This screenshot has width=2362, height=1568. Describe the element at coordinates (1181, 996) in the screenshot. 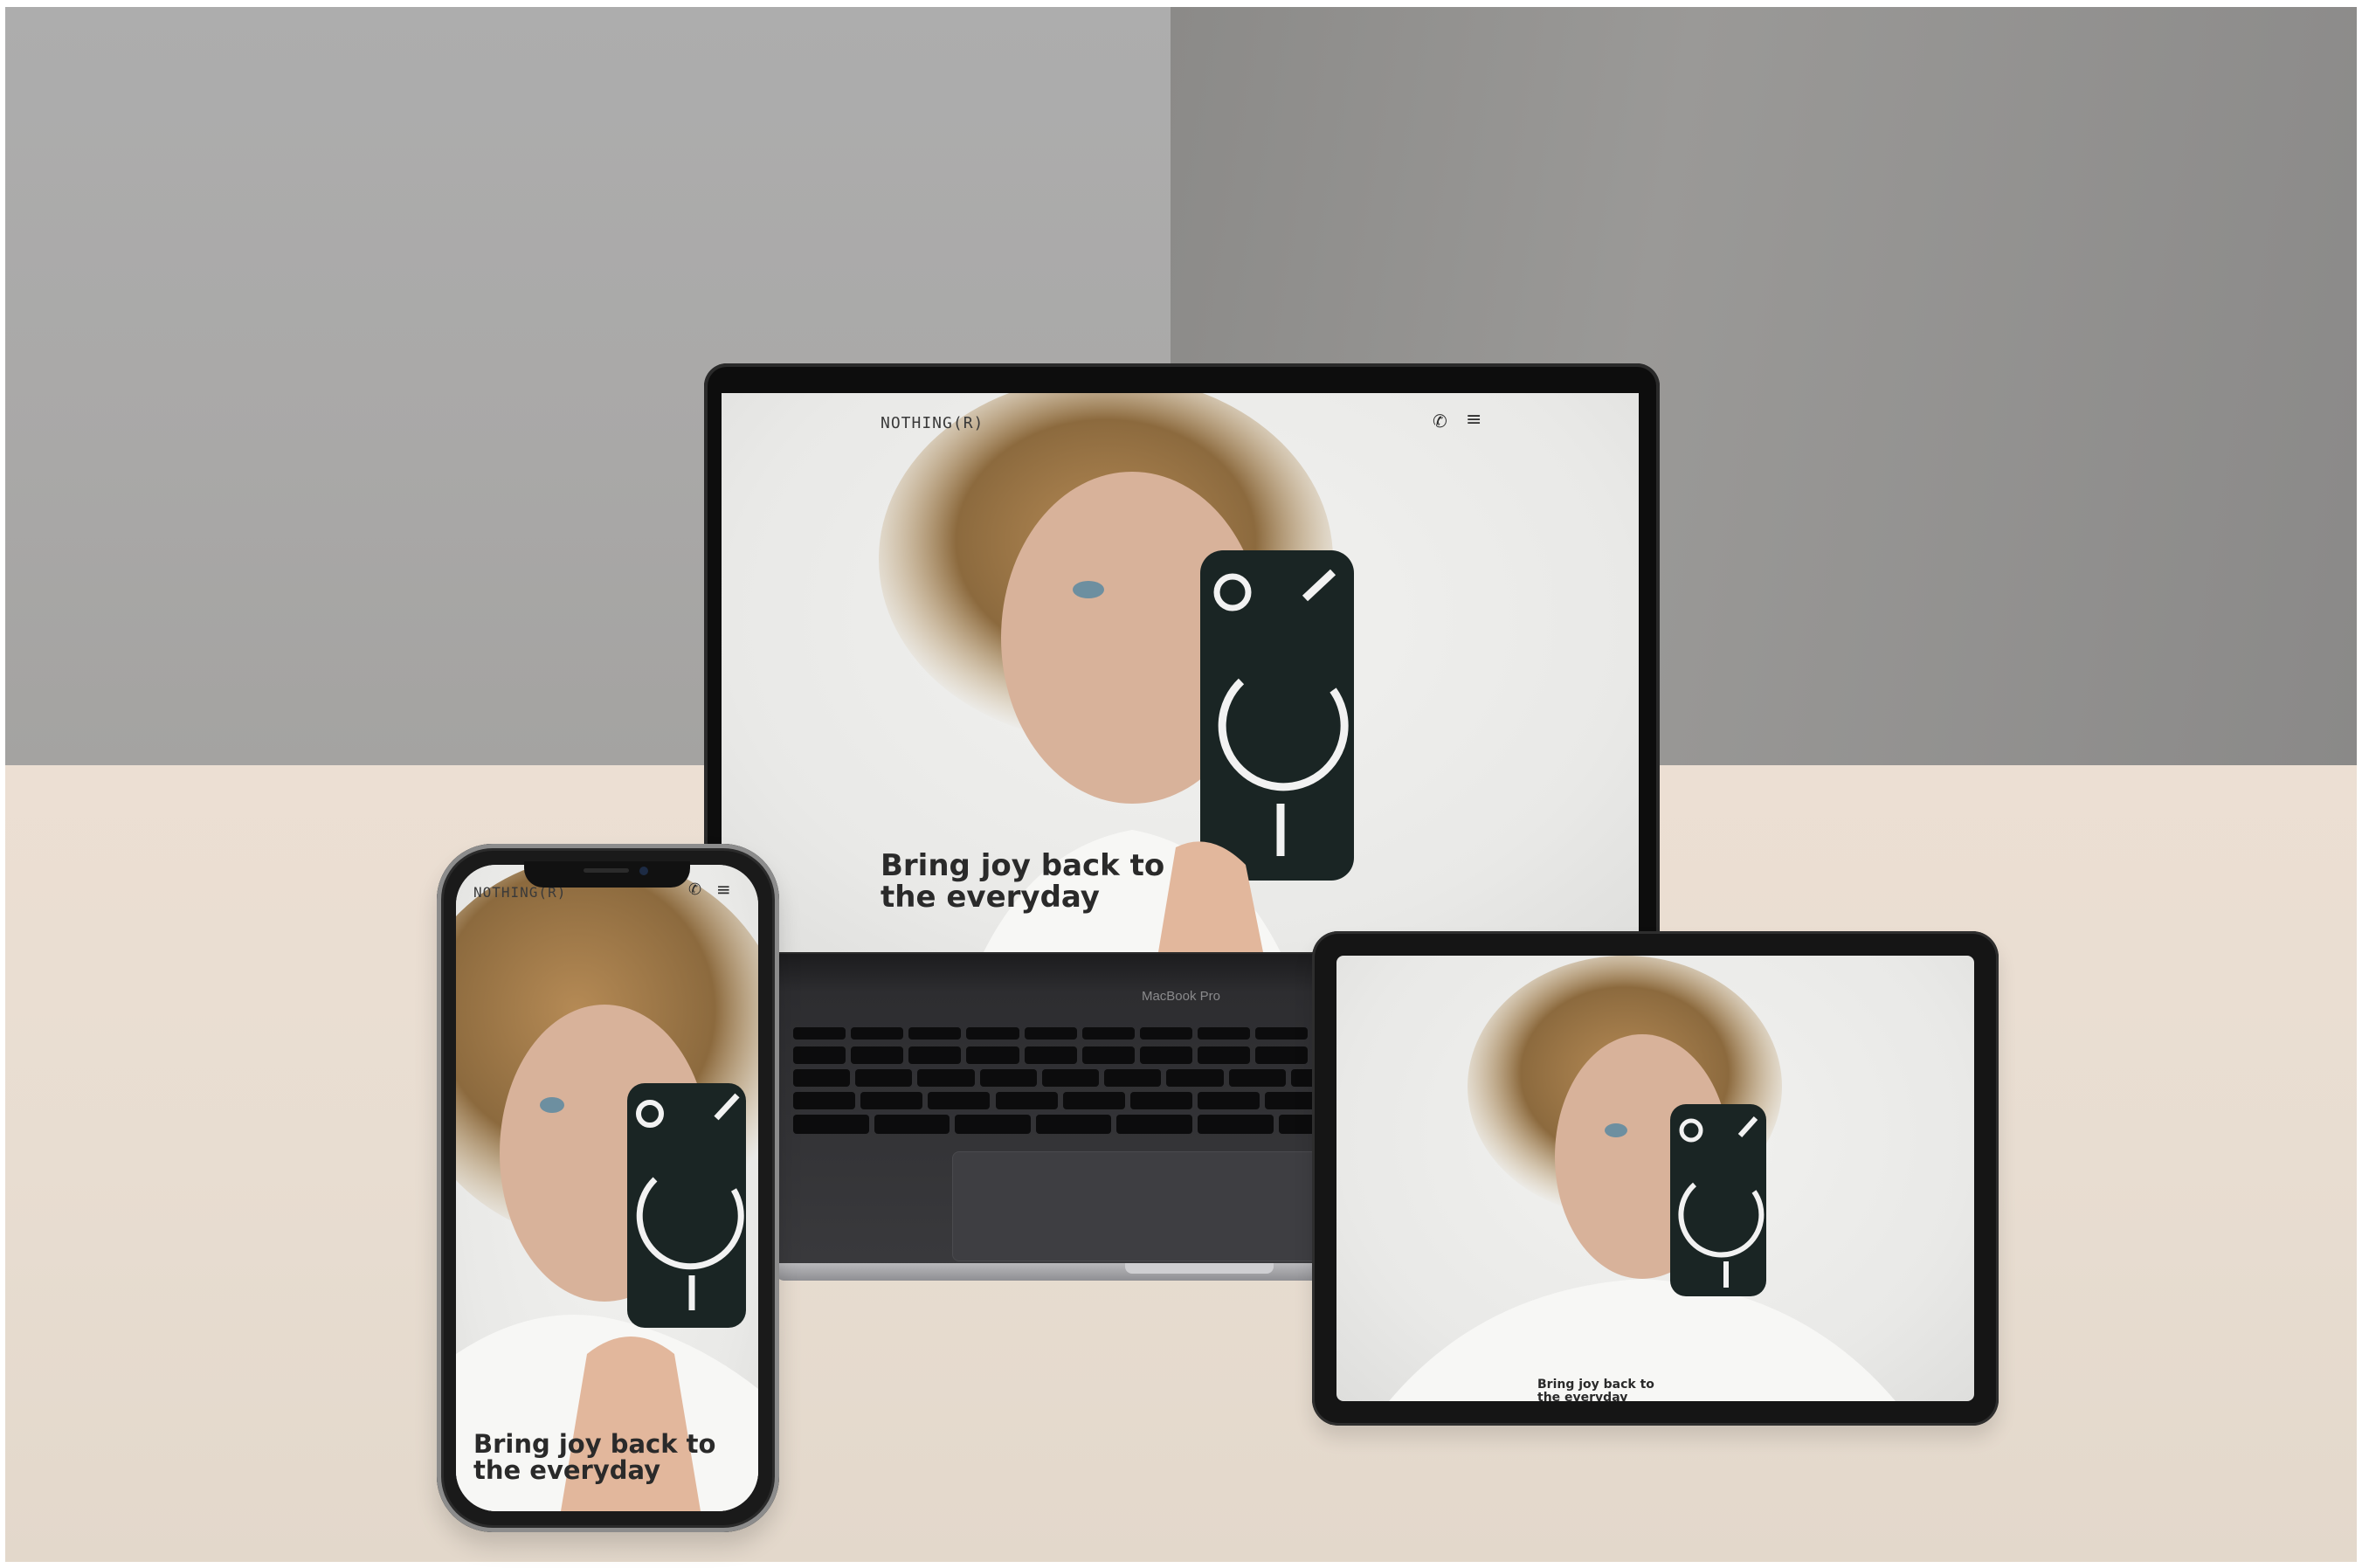

I see `laptop-model-label: MacBook Pro` at that location.